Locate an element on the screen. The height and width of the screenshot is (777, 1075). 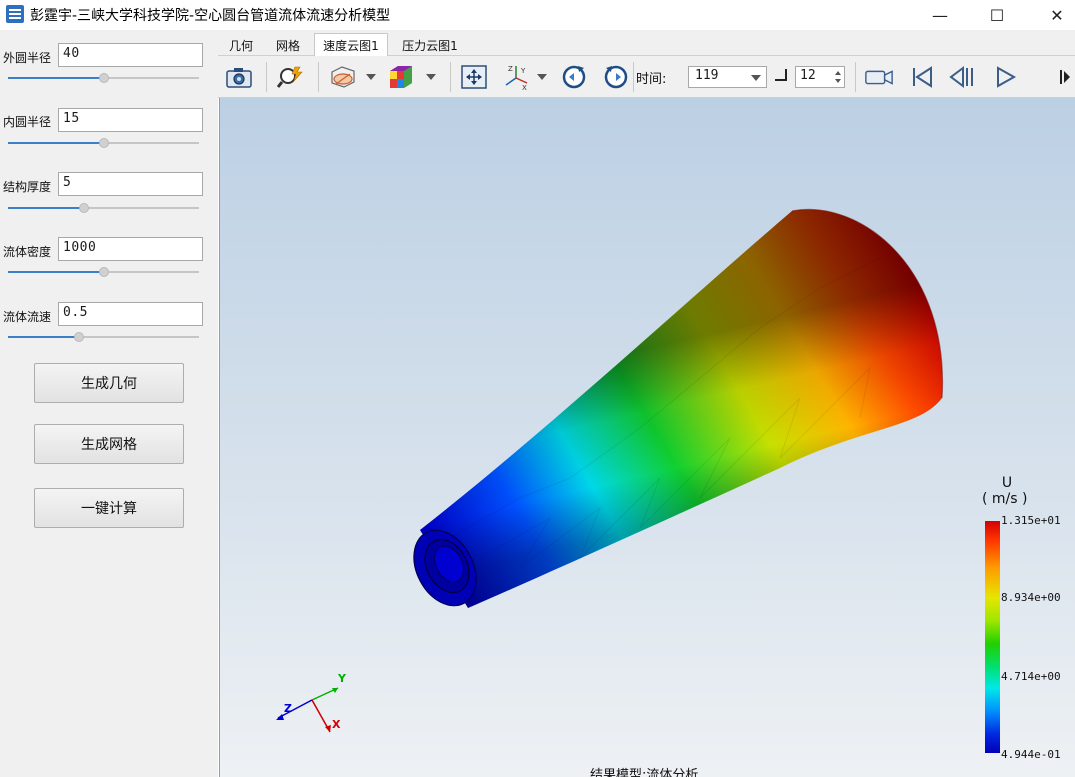
thickness-label: 结构厚度 is located at coordinates (27, 187).